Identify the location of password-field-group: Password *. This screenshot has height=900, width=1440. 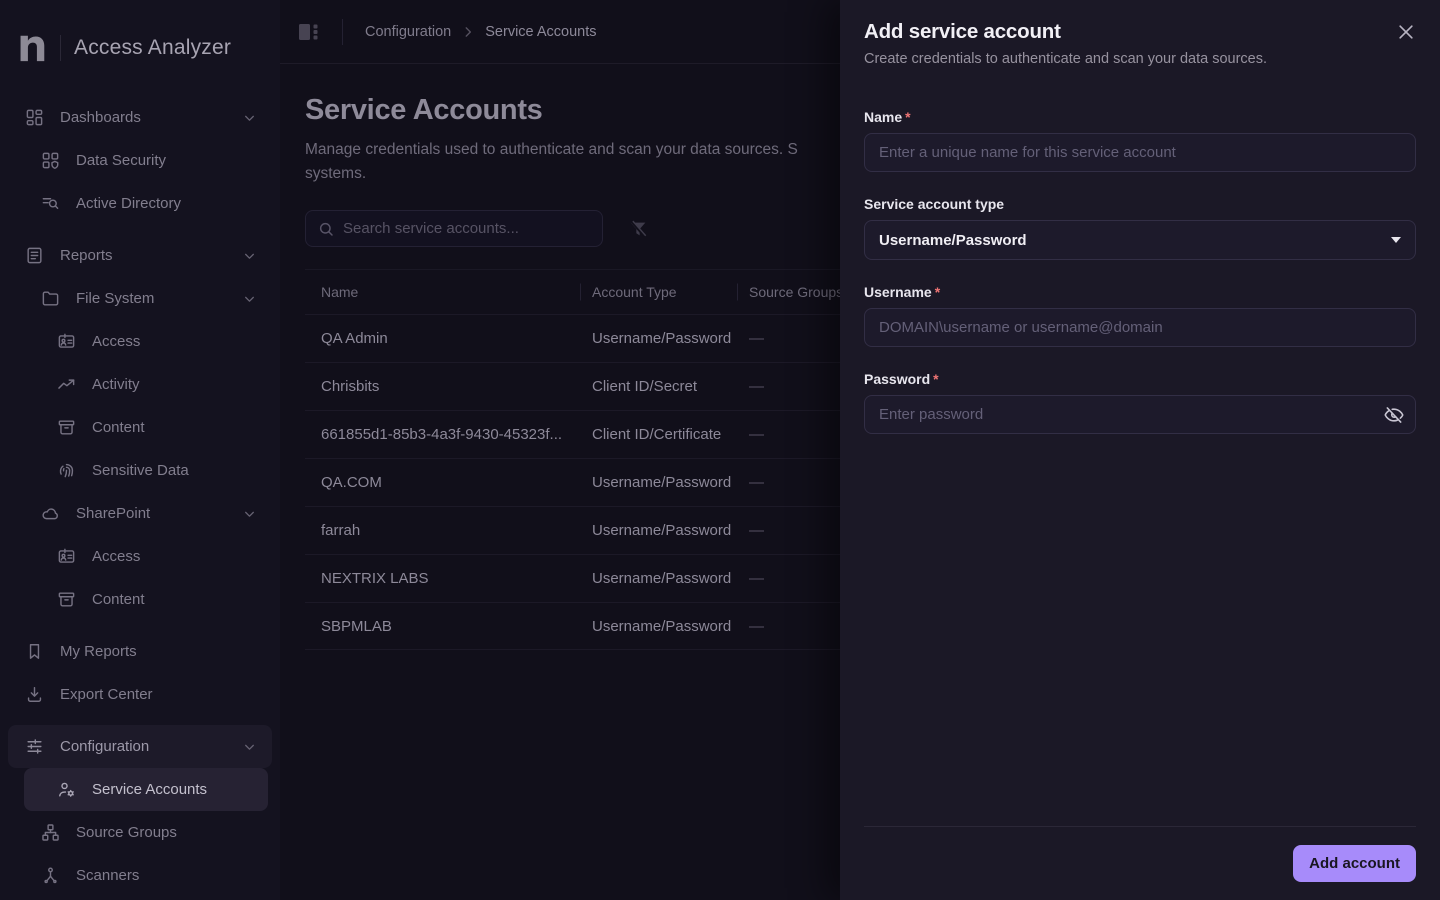
(1140, 402).